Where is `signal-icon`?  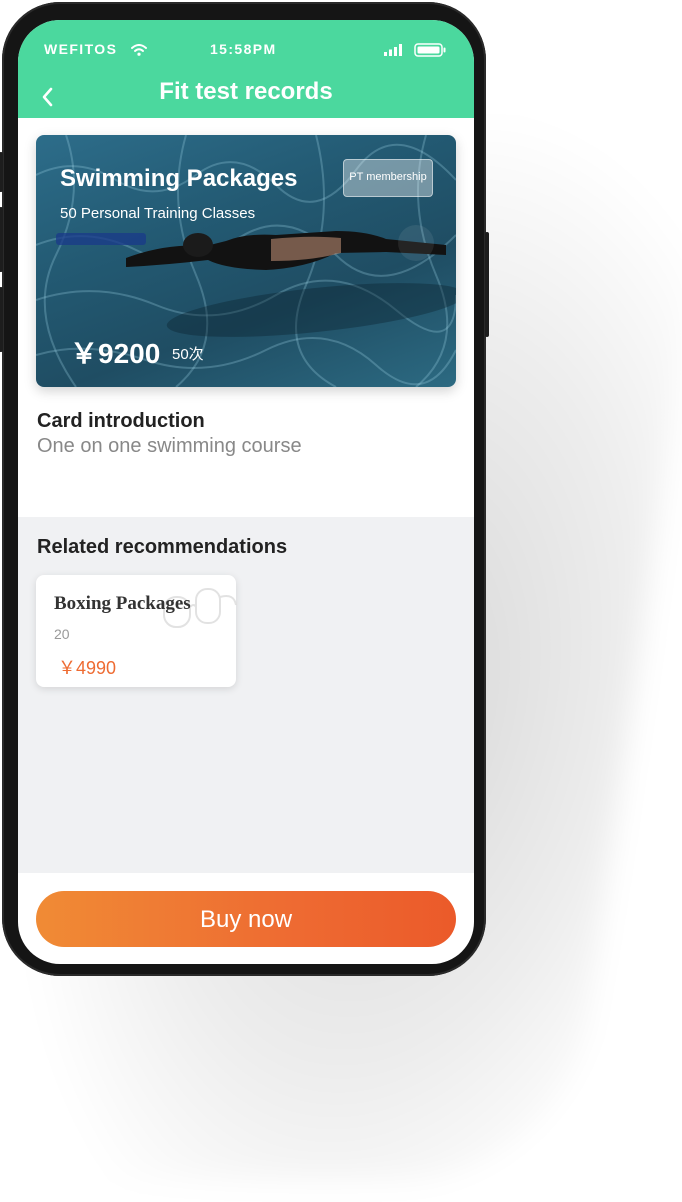 signal-icon is located at coordinates (393, 50).